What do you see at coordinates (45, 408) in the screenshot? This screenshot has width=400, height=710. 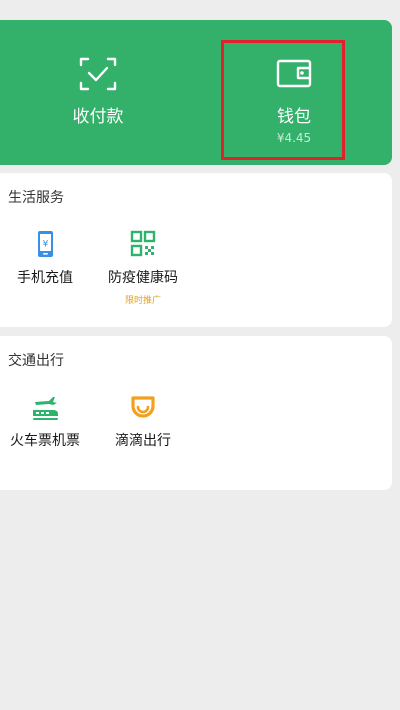 I see `train-plane-icon` at bounding box center [45, 408].